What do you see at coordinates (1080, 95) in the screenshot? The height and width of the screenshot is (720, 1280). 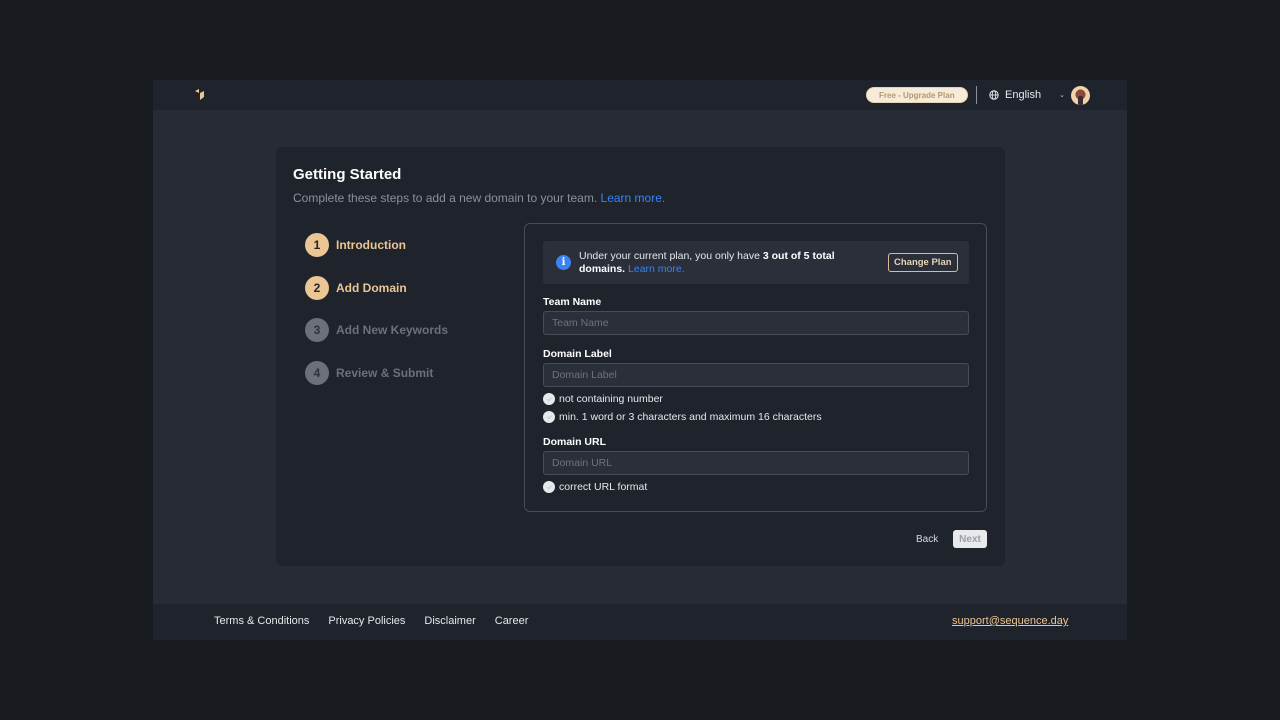 I see `user-avatar` at bounding box center [1080, 95].